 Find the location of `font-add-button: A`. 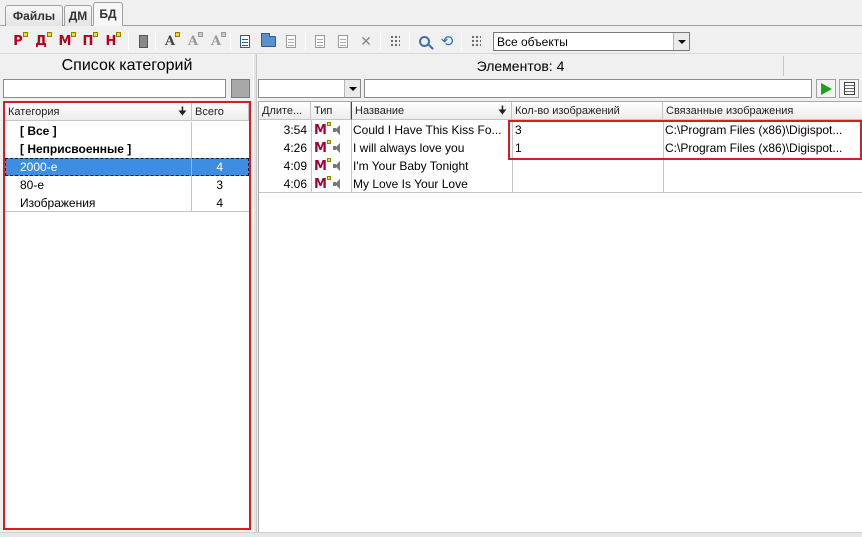

font-add-button: A is located at coordinates (170, 41).